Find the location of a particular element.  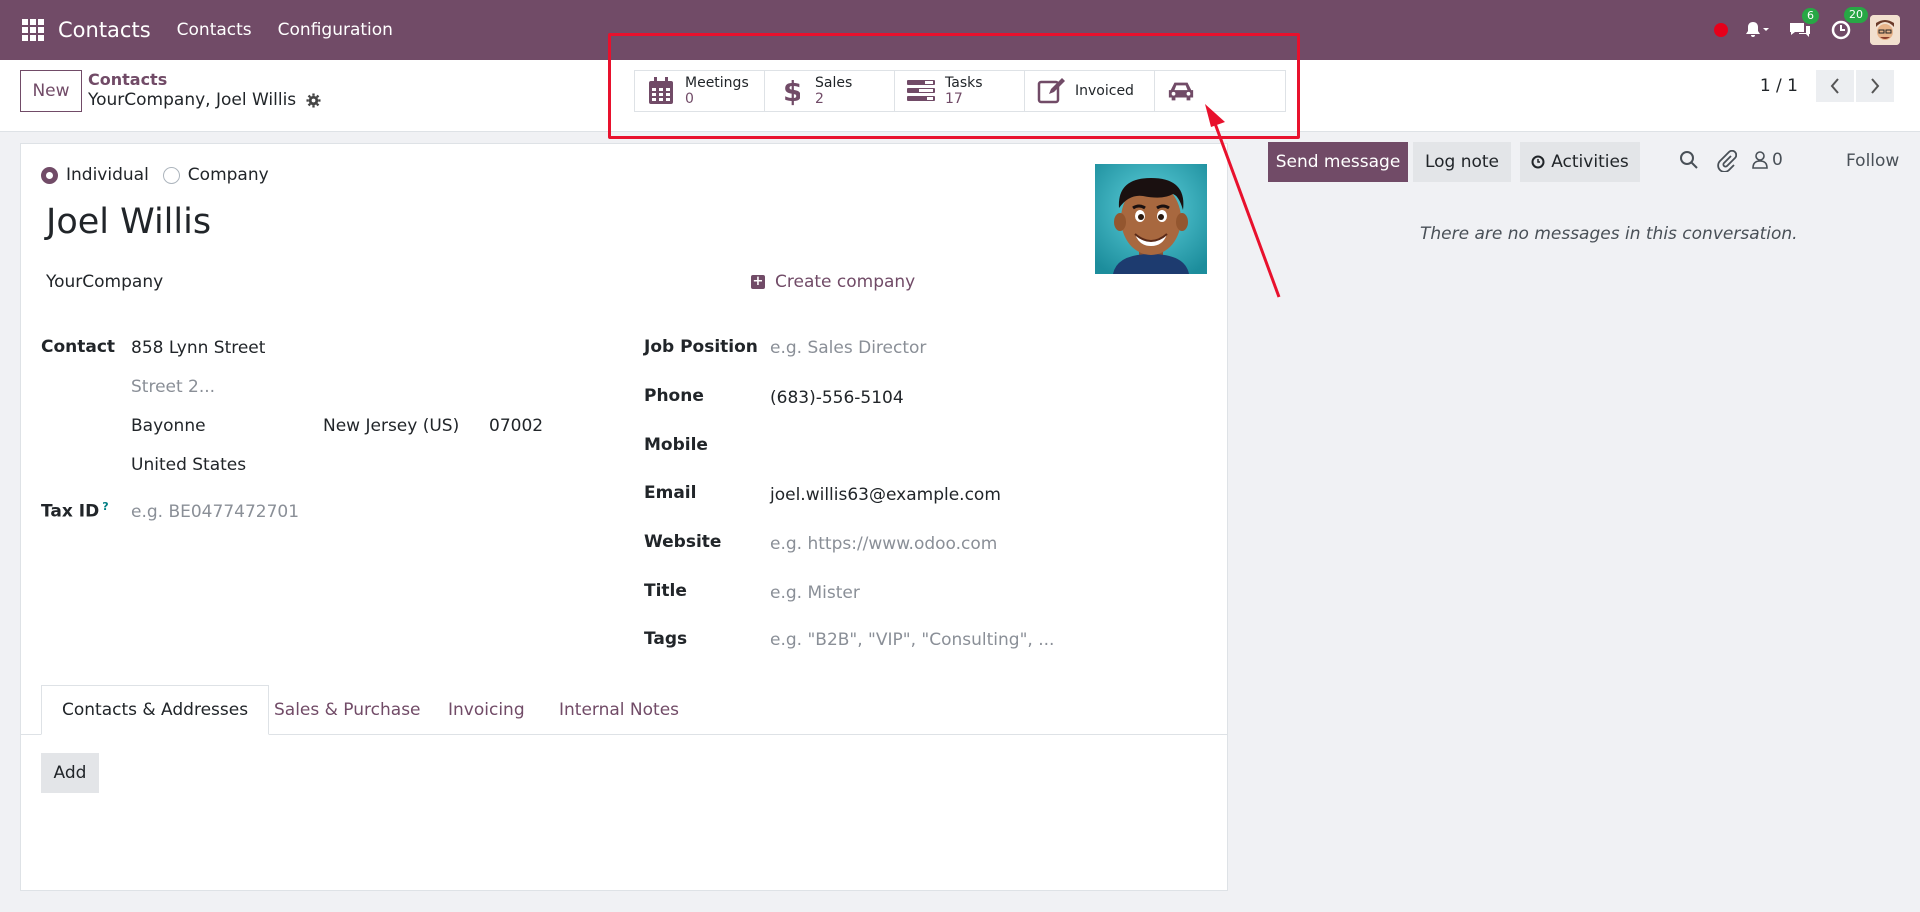

website-field: e.g. https://www.odoo.com is located at coordinates (883, 544).